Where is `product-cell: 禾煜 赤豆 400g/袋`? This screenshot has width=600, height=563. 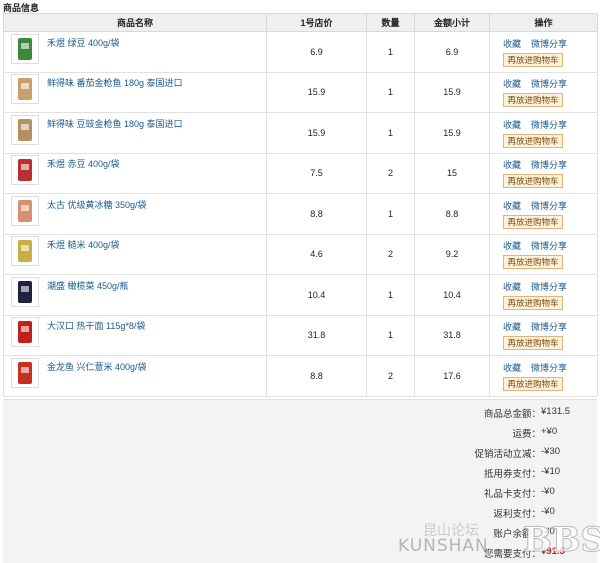 product-cell: 禾煜 赤豆 400g/袋 is located at coordinates (135, 173).